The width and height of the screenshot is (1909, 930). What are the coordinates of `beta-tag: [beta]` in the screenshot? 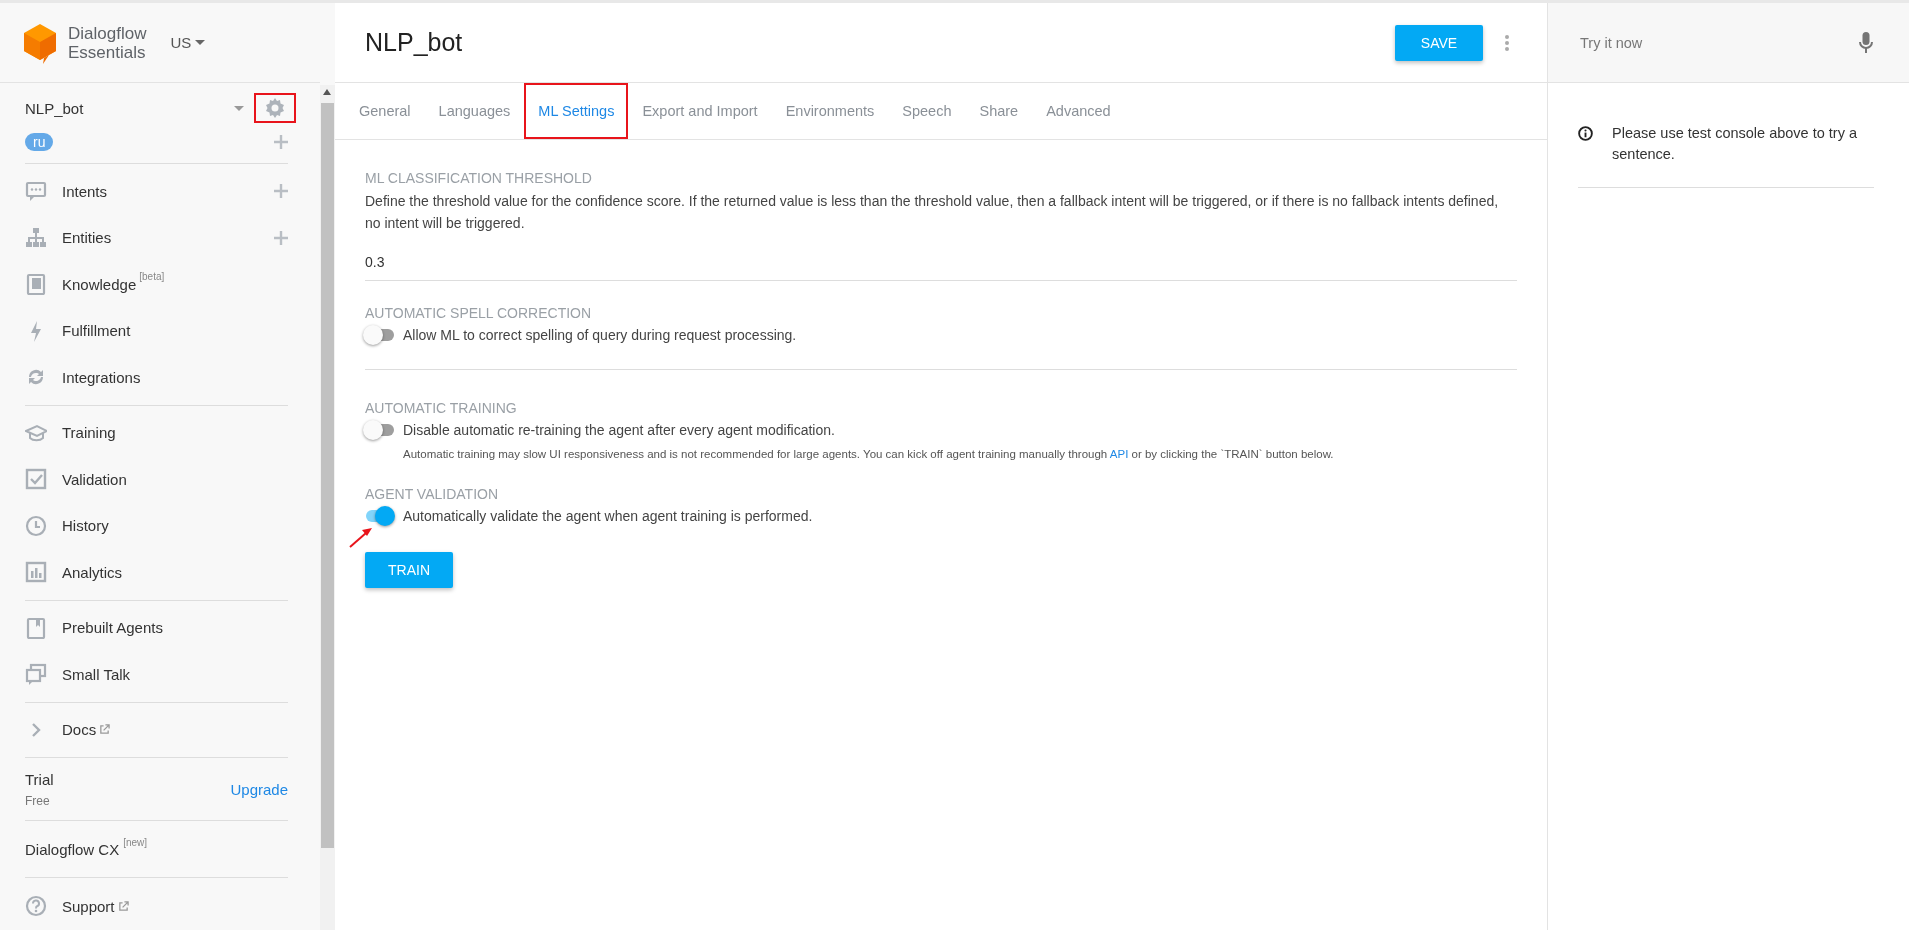 It's located at (152, 276).